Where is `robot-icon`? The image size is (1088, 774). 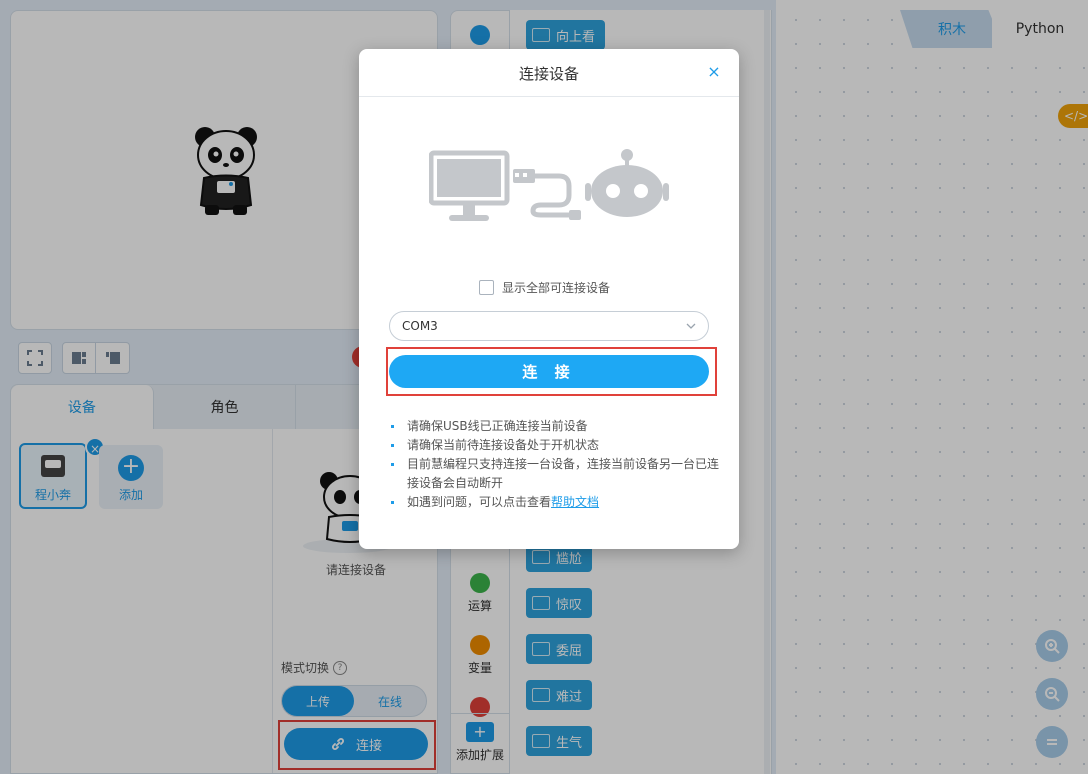
robot-icon is located at coordinates (627, 183).